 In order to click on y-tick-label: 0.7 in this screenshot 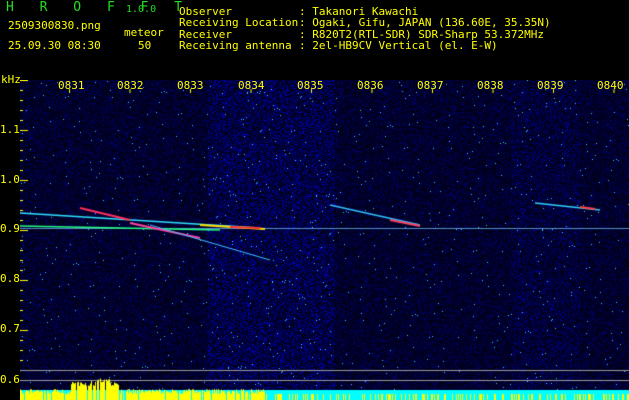, I will do `click(10, 328)`.